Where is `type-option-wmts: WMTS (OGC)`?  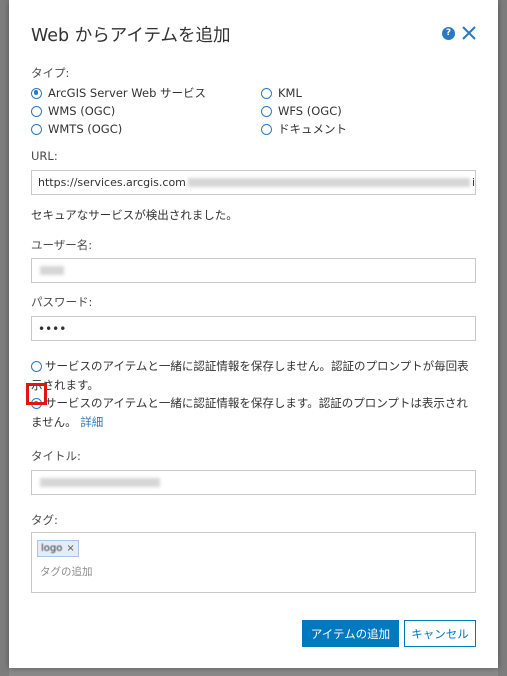
type-option-wmts: WMTS (OGC) is located at coordinates (76, 129).